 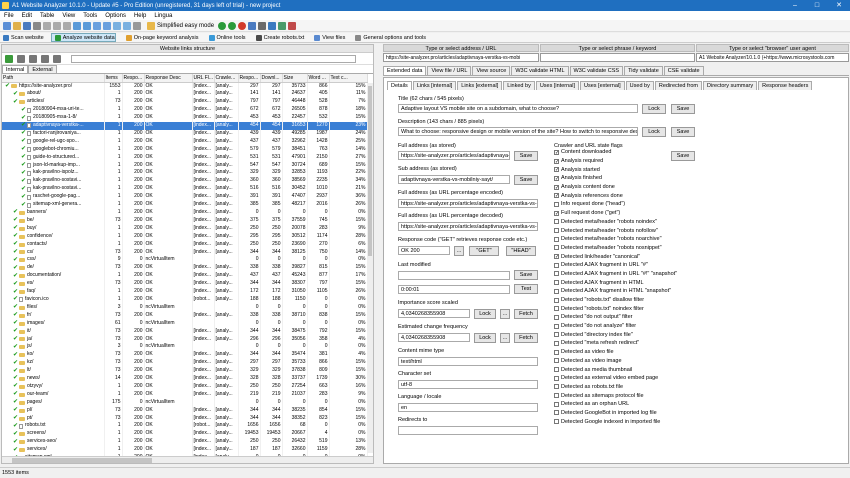 I want to click on flag-item: Detected meta/header "robots noindex", so click(x=639, y=222).